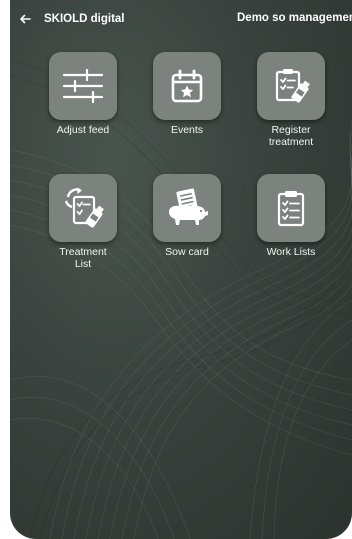  What do you see at coordinates (187, 130) in the screenshot?
I see `menu-item-label: Events` at bounding box center [187, 130].